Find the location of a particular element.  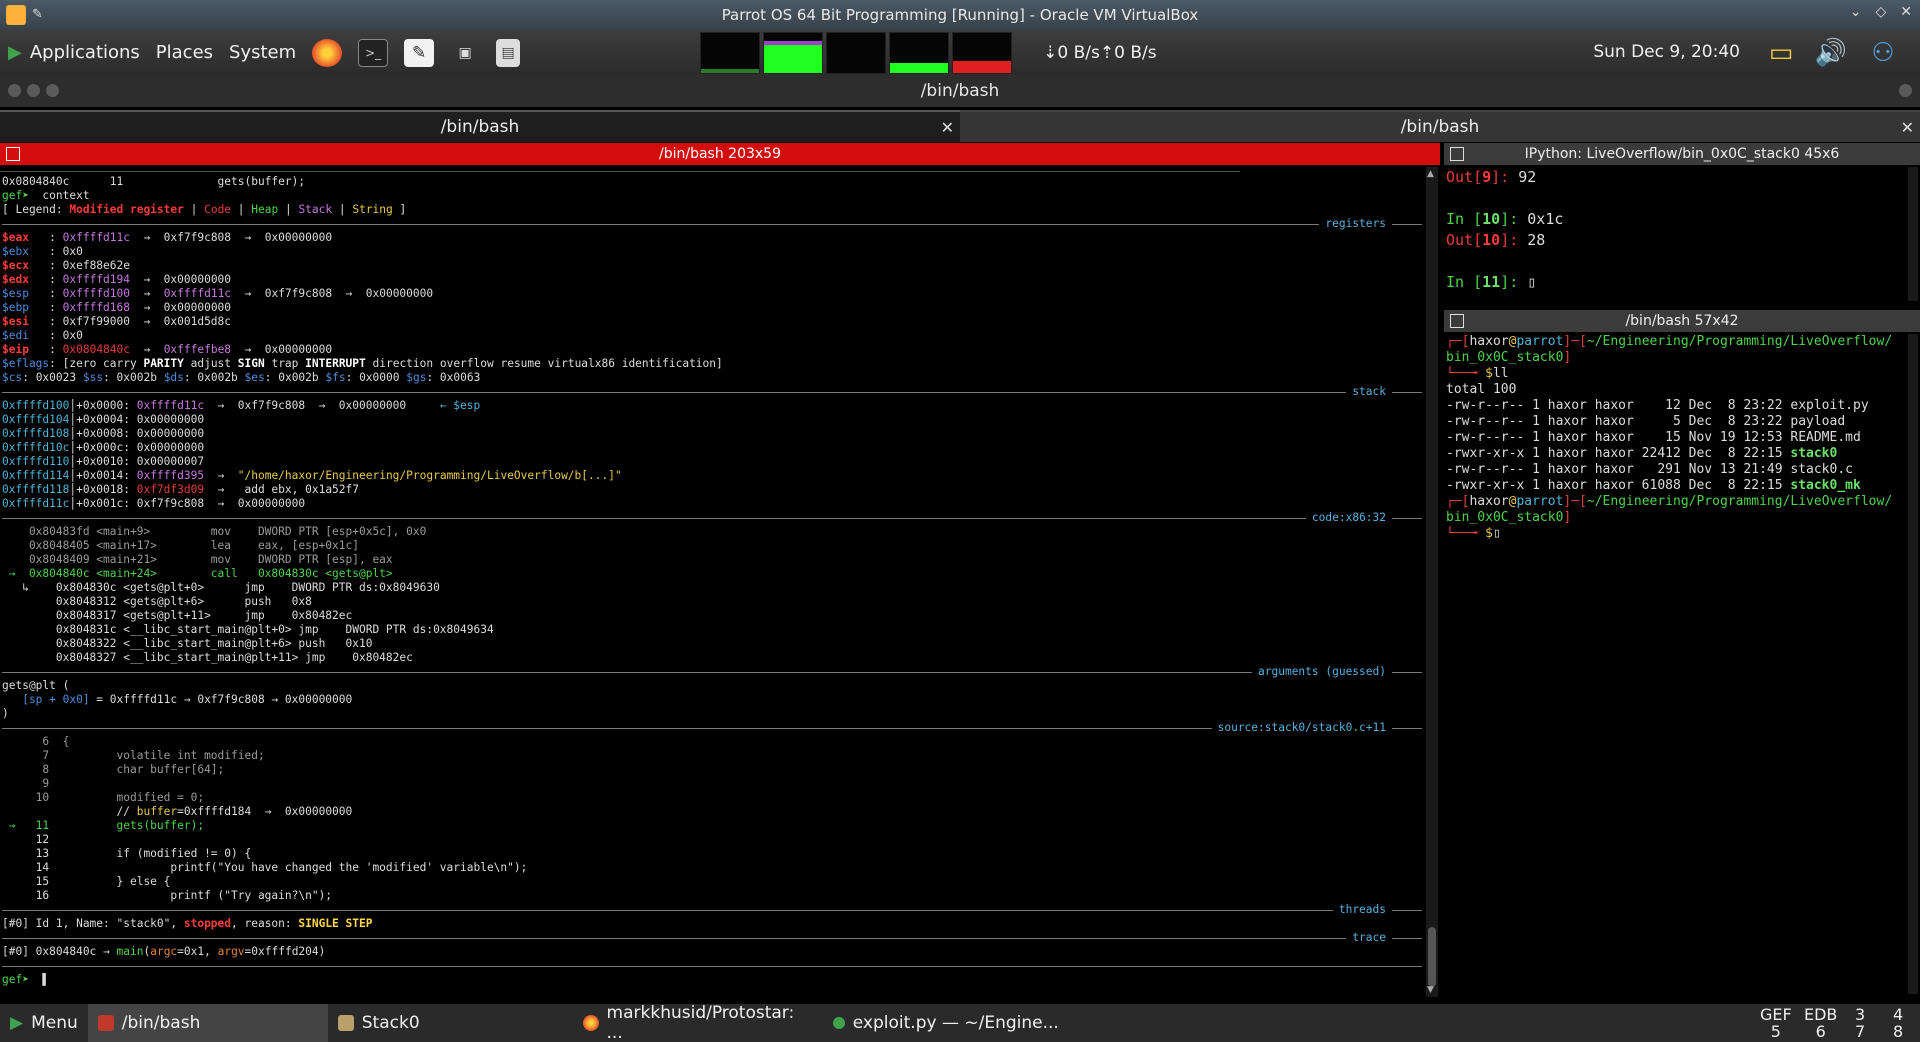

display-icon: ▭ is located at coordinates (1781, 53).